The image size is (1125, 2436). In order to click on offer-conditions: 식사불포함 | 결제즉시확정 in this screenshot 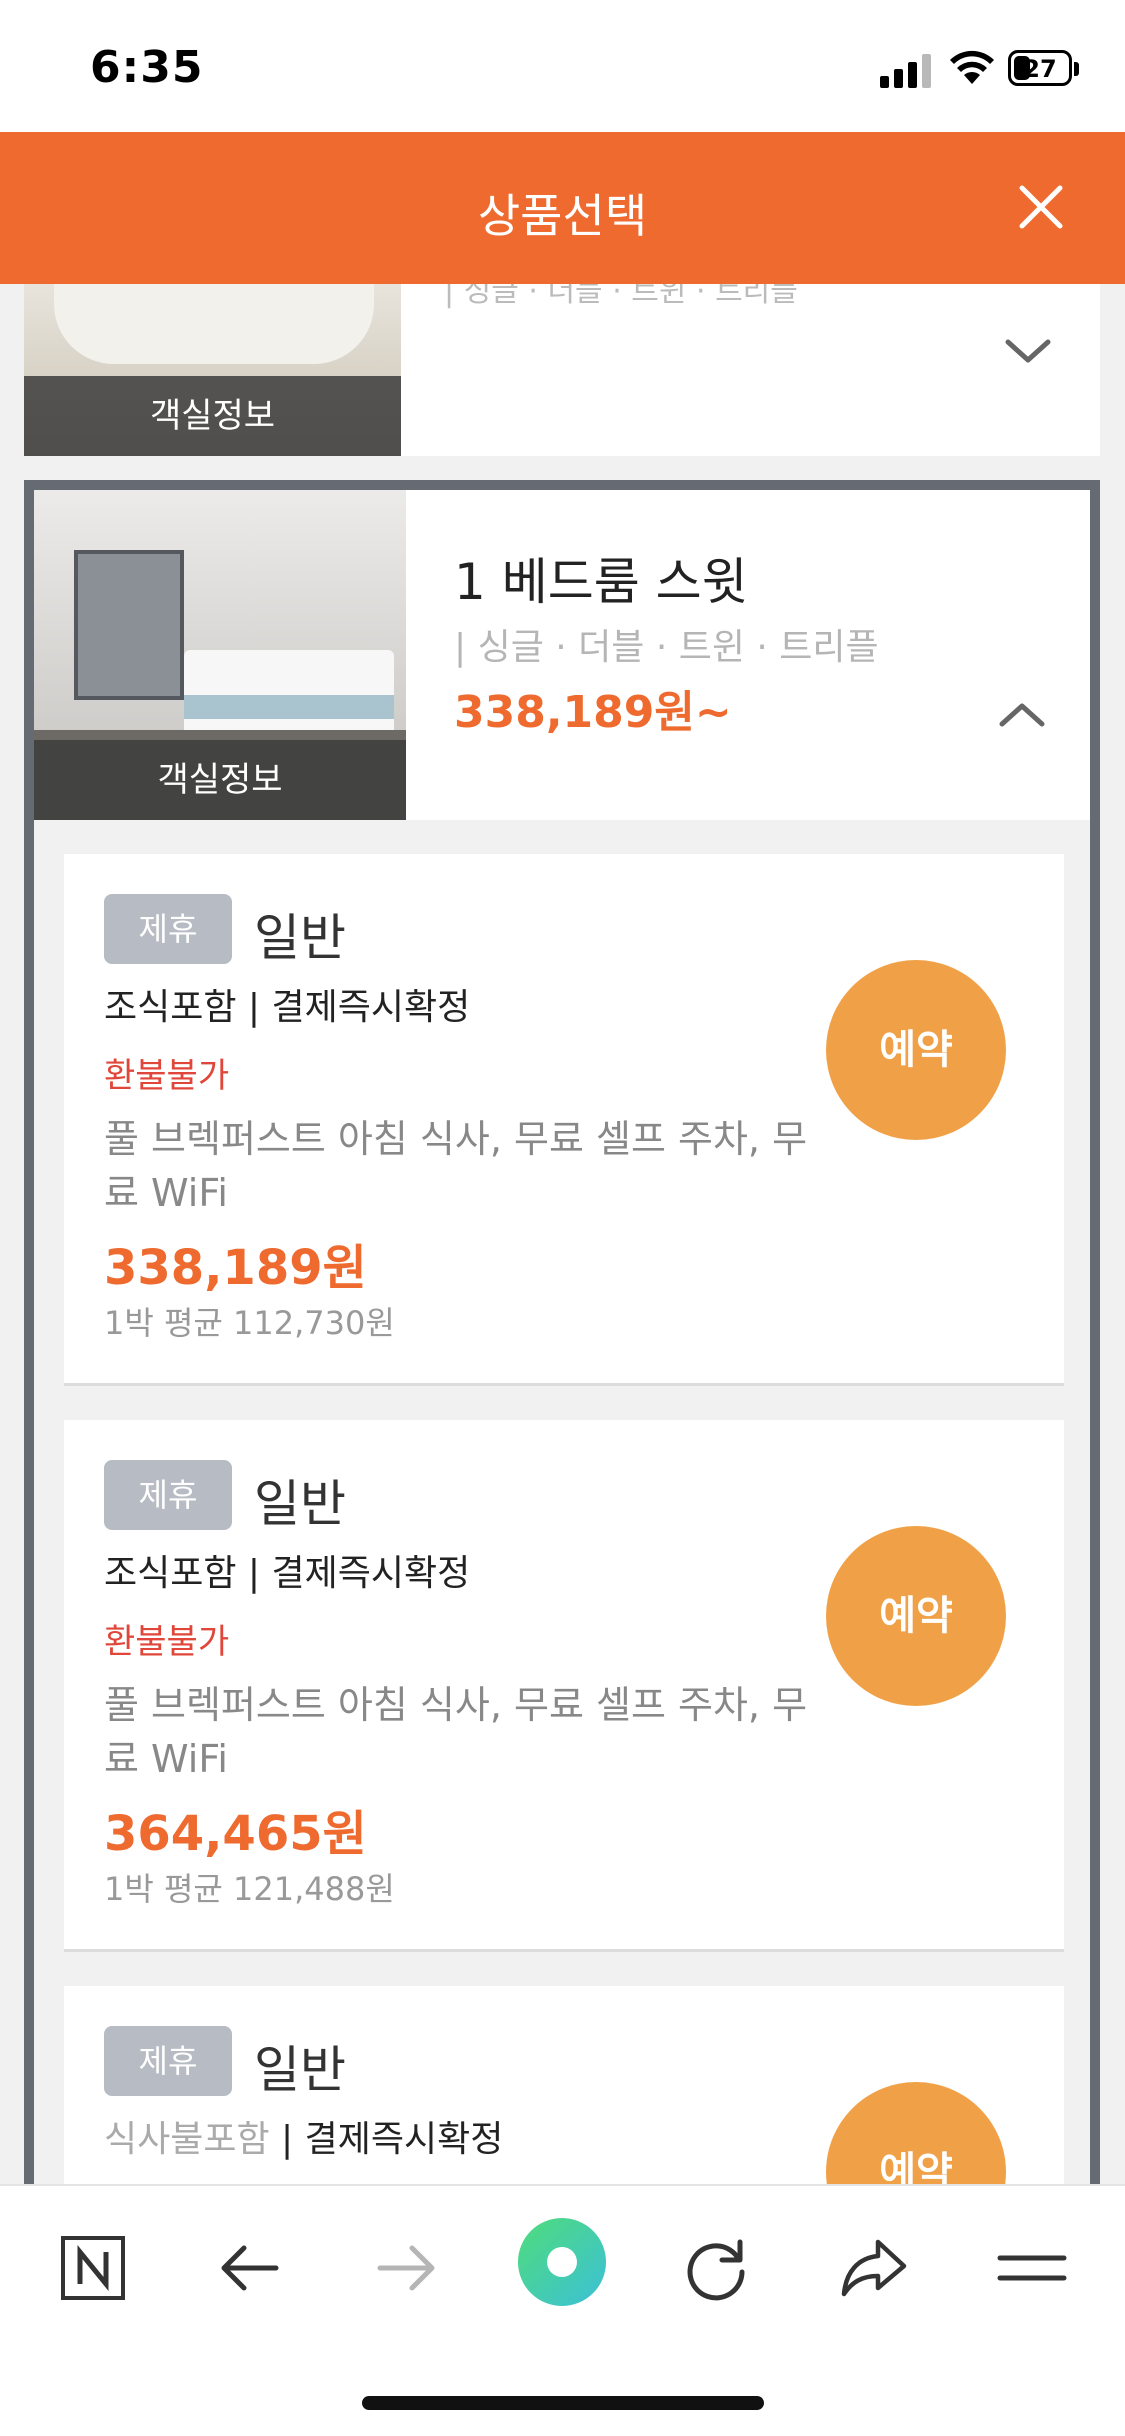, I will do `click(304, 2139)`.